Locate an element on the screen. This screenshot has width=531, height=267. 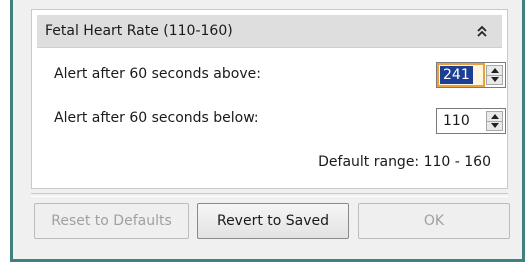
alert-below-spin-buttons is located at coordinates (494, 121).